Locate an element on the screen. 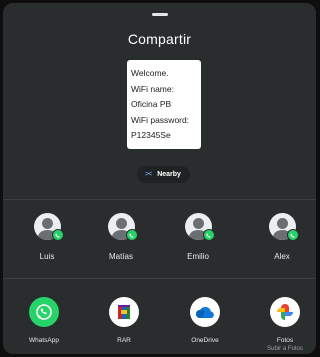 The height and width of the screenshot is (357, 320). contact-name: Luis is located at coordinates (47, 256).